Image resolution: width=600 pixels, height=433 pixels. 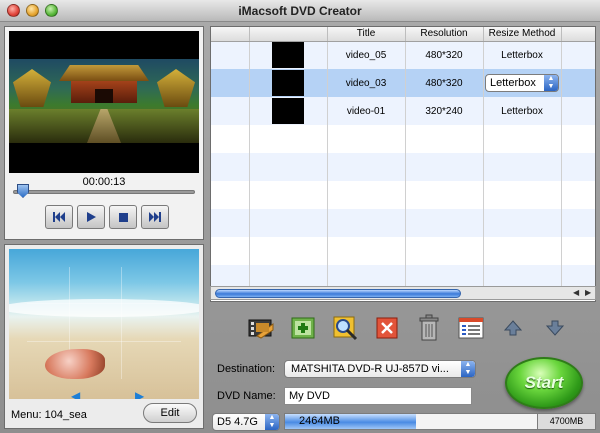 I want to click on scroll-right-icon: ▶, so click(x=588, y=292).